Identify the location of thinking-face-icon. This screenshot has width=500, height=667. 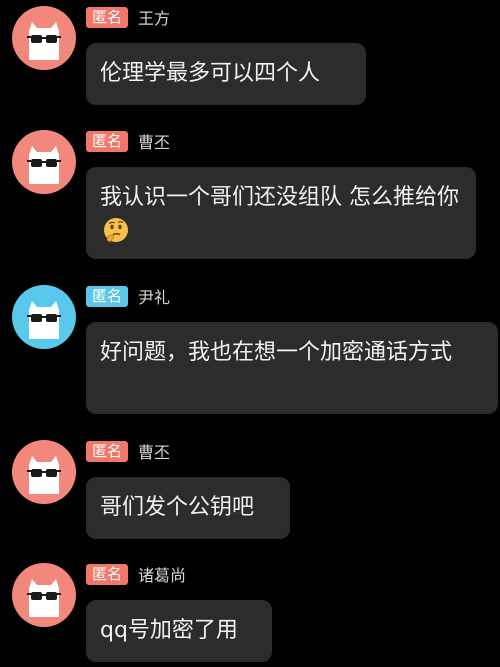
(116, 230).